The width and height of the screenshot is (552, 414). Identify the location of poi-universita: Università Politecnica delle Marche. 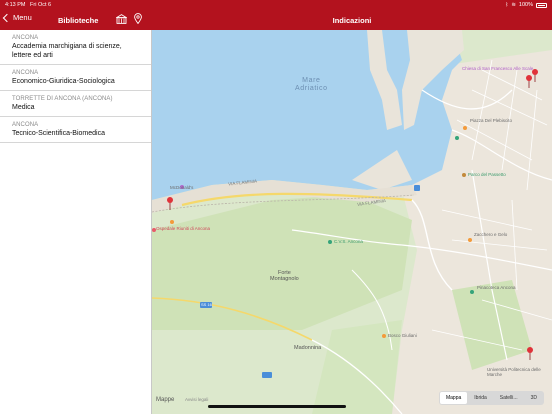
(517, 372).